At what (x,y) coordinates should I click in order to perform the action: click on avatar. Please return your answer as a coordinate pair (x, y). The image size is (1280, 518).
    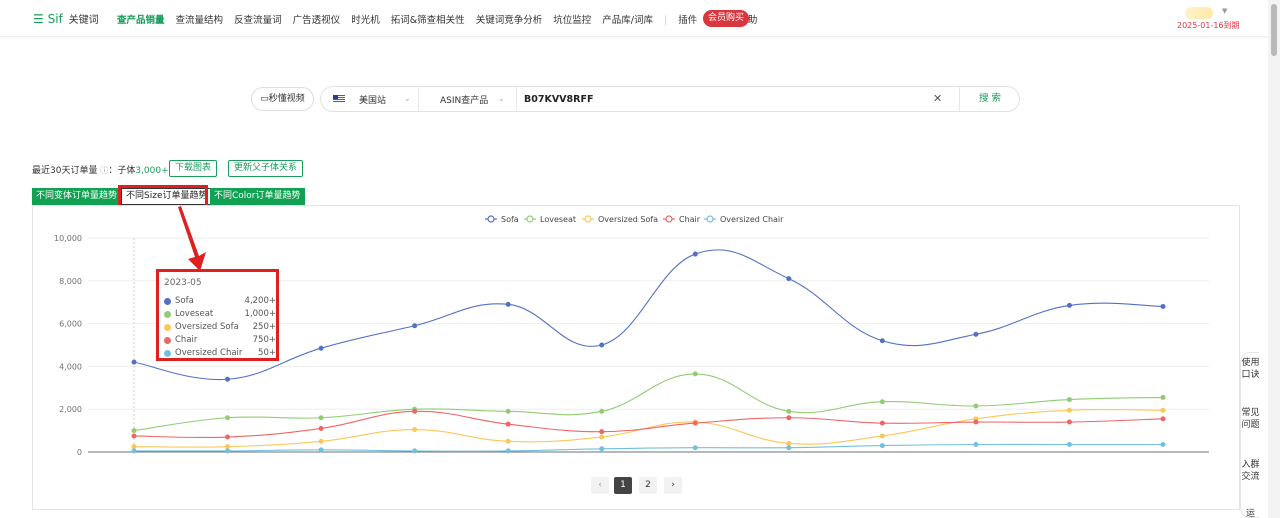
    Looking at the image, I should click on (1199, 13).